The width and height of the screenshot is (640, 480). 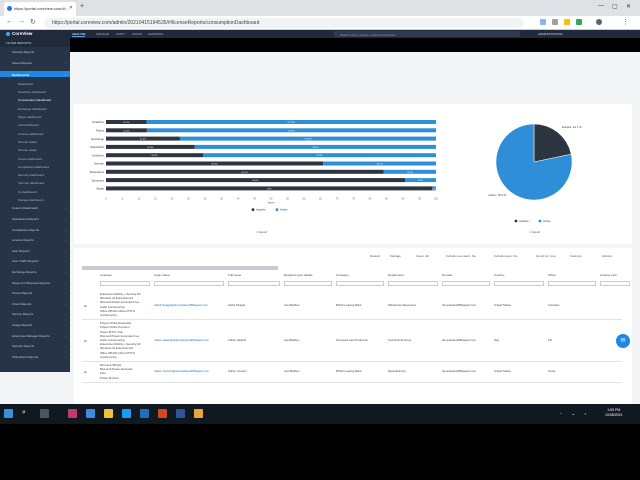 I want to click on sidebar-item: Consumption Dashboard, so click(x=35, y=100).